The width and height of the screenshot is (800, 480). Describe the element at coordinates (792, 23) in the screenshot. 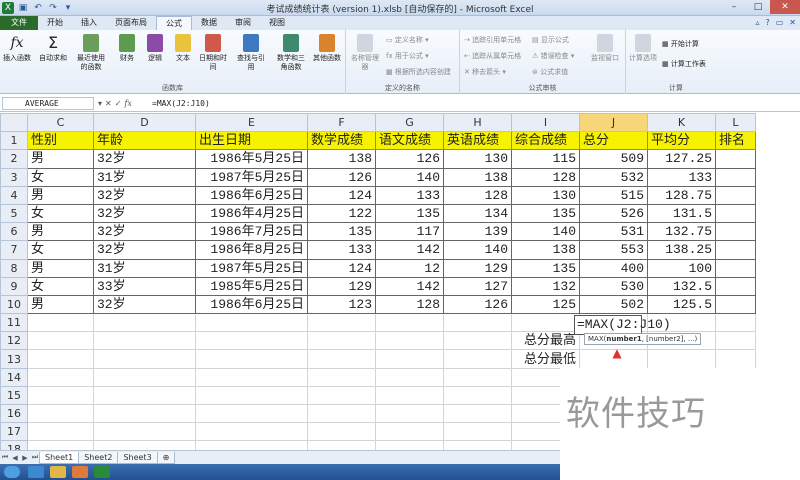

I see `close-workbook-icon: ✕` at that location.